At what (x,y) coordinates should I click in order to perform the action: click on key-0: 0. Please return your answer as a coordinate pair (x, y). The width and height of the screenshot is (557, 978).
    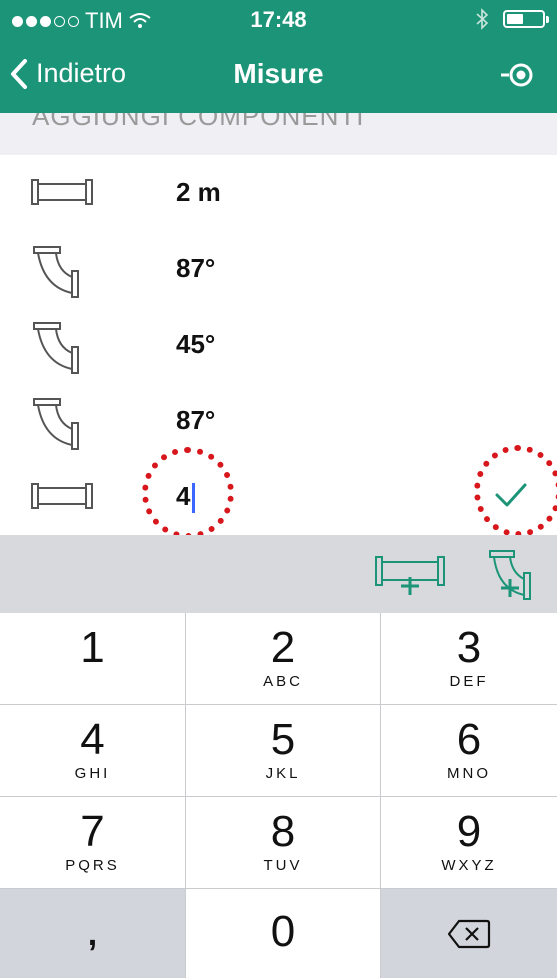
    Looking at the image, I should click on (283, 933).